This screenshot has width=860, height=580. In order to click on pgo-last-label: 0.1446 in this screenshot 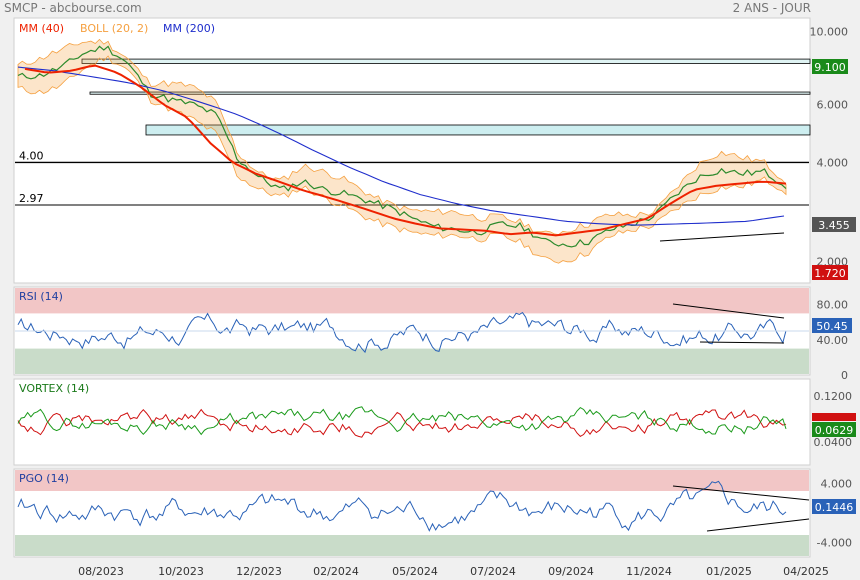, I will do `click(834, 507)`.